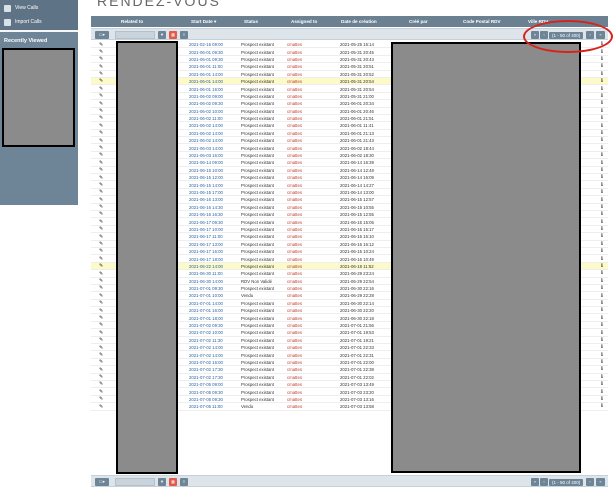 The image size is (615, 500). Describe the element at coordinates (102, 482) in the screenshot. I see `bulk-action-button: ☐▾` at that location.